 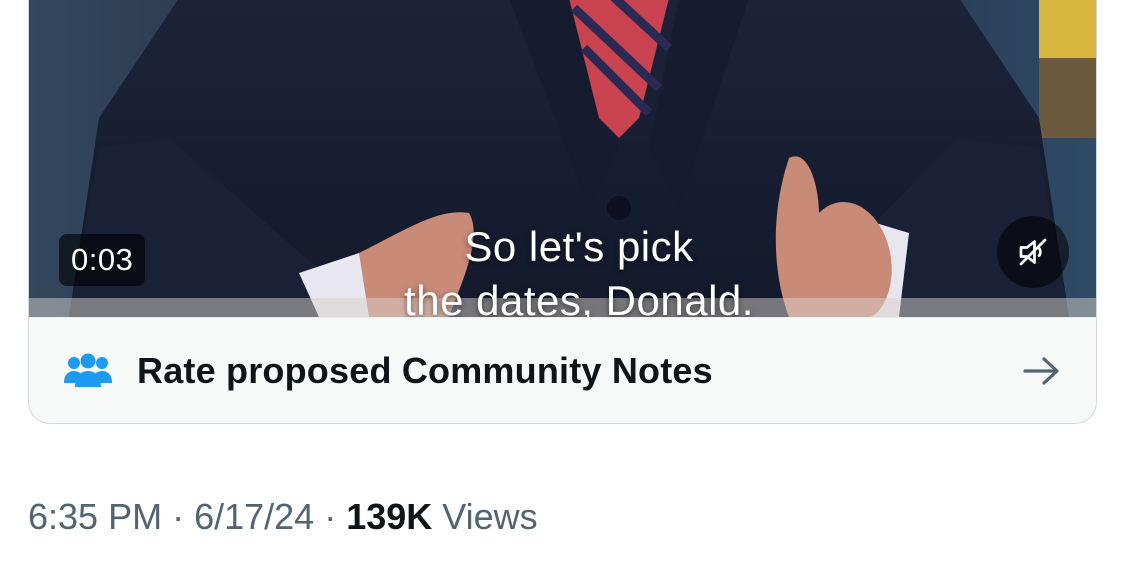 What do you see at coordinates (95, 516) in the screenshot?
I see `tweet-time: 6:35 PM` at bounding box center [95, 516].